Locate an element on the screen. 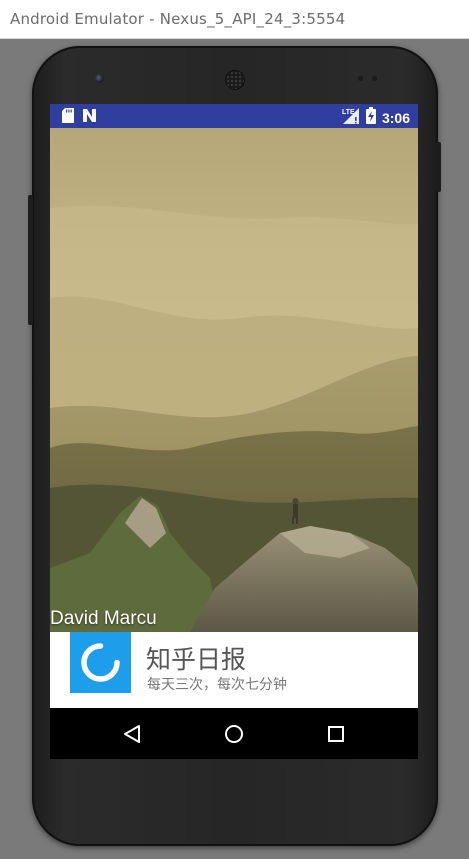 The width and height of the screenshot is (469, 859). photo-credit: David Marcu is located at coordinates (103, 618).